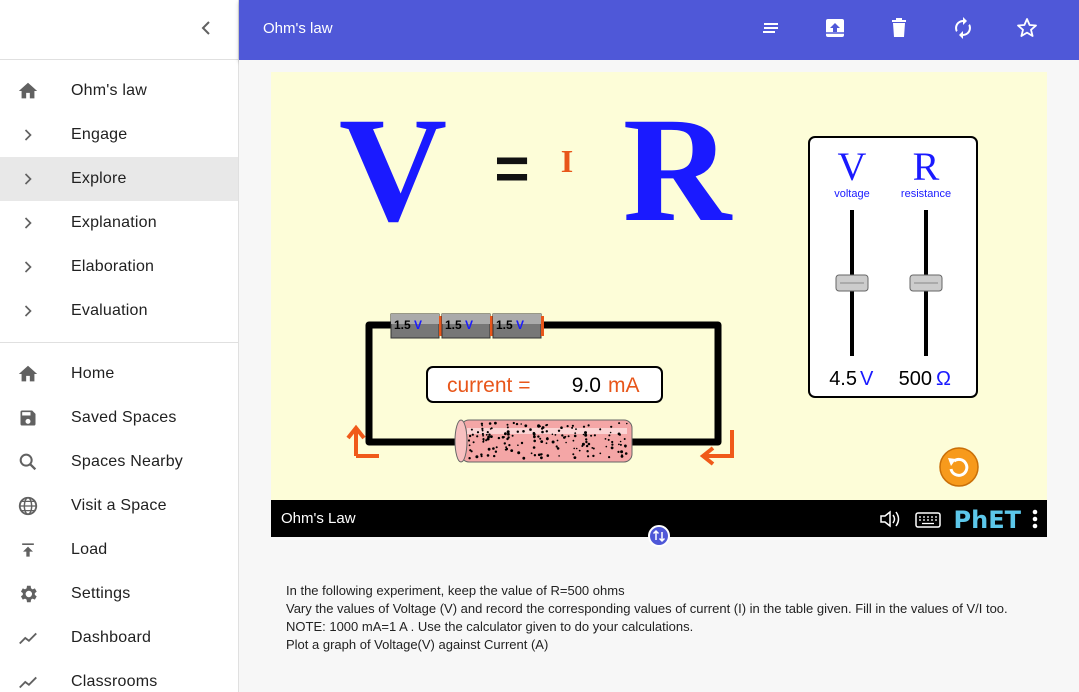 This screenshot has height=692, width=1079. I want to click on sidebar-item-visit-a-space: Visit a Space, so click(119, 506).